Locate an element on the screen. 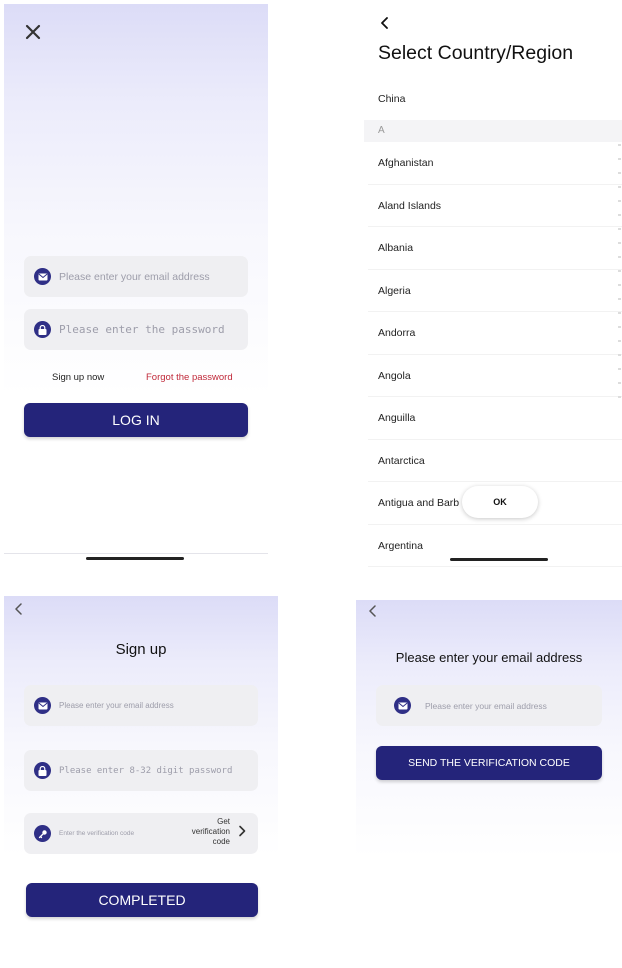 This screenshot has width=622, height=968. pinned-country: China is located at coordinates (391, 99).